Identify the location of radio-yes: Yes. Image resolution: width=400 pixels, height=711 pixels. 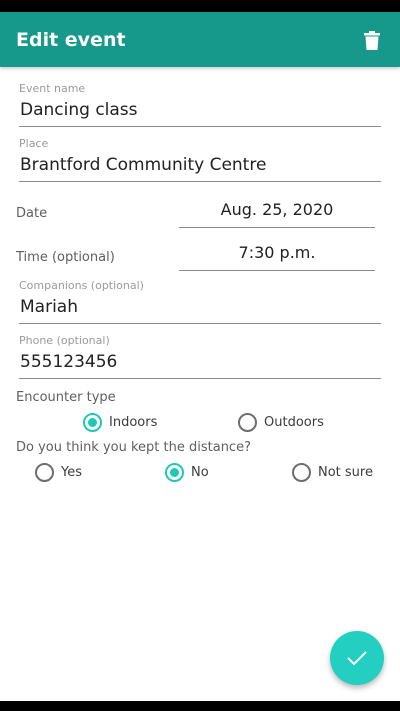
(58, 472).